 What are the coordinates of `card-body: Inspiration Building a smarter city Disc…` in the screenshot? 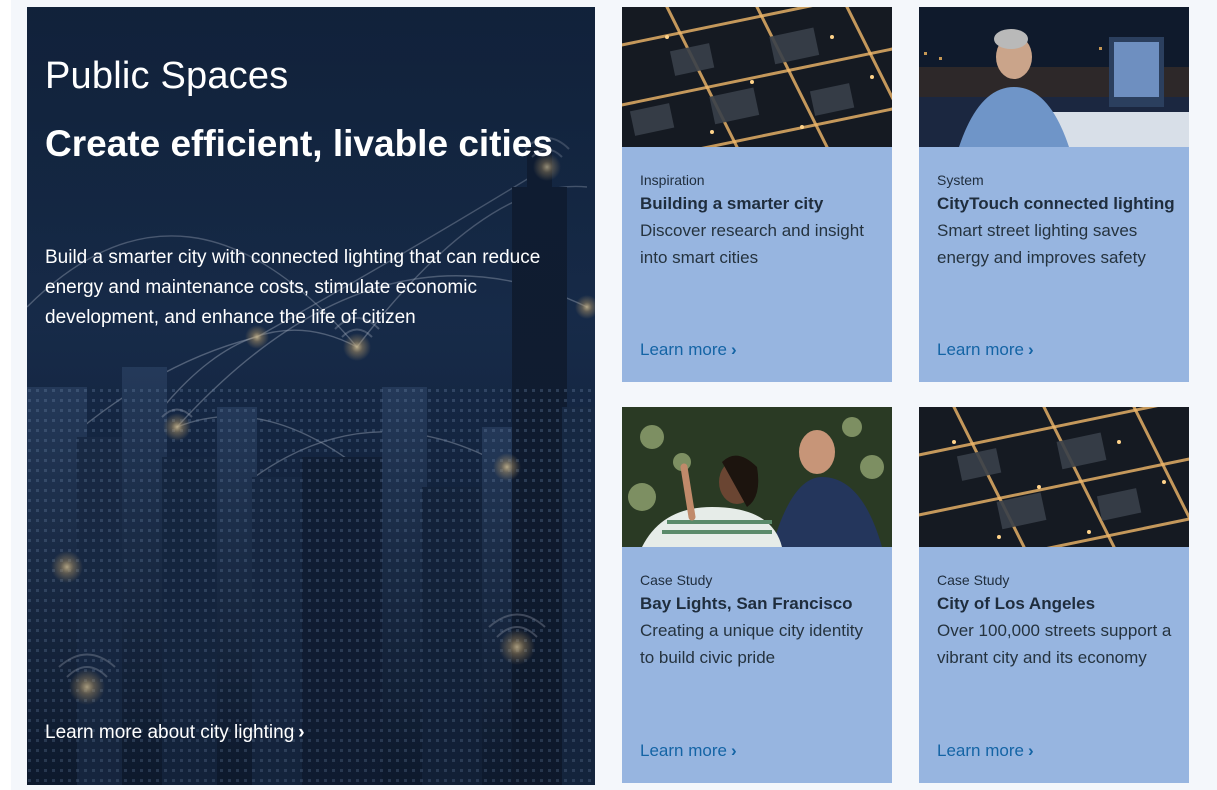 It's located at (760, 209).